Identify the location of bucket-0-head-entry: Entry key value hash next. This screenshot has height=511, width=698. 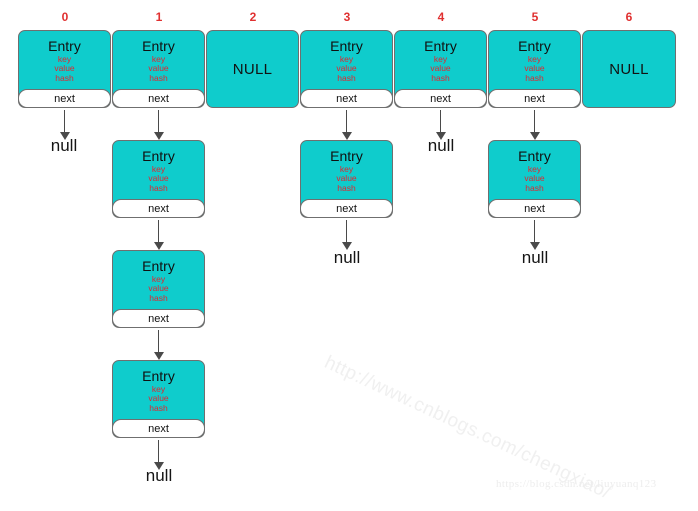
(64, 69).